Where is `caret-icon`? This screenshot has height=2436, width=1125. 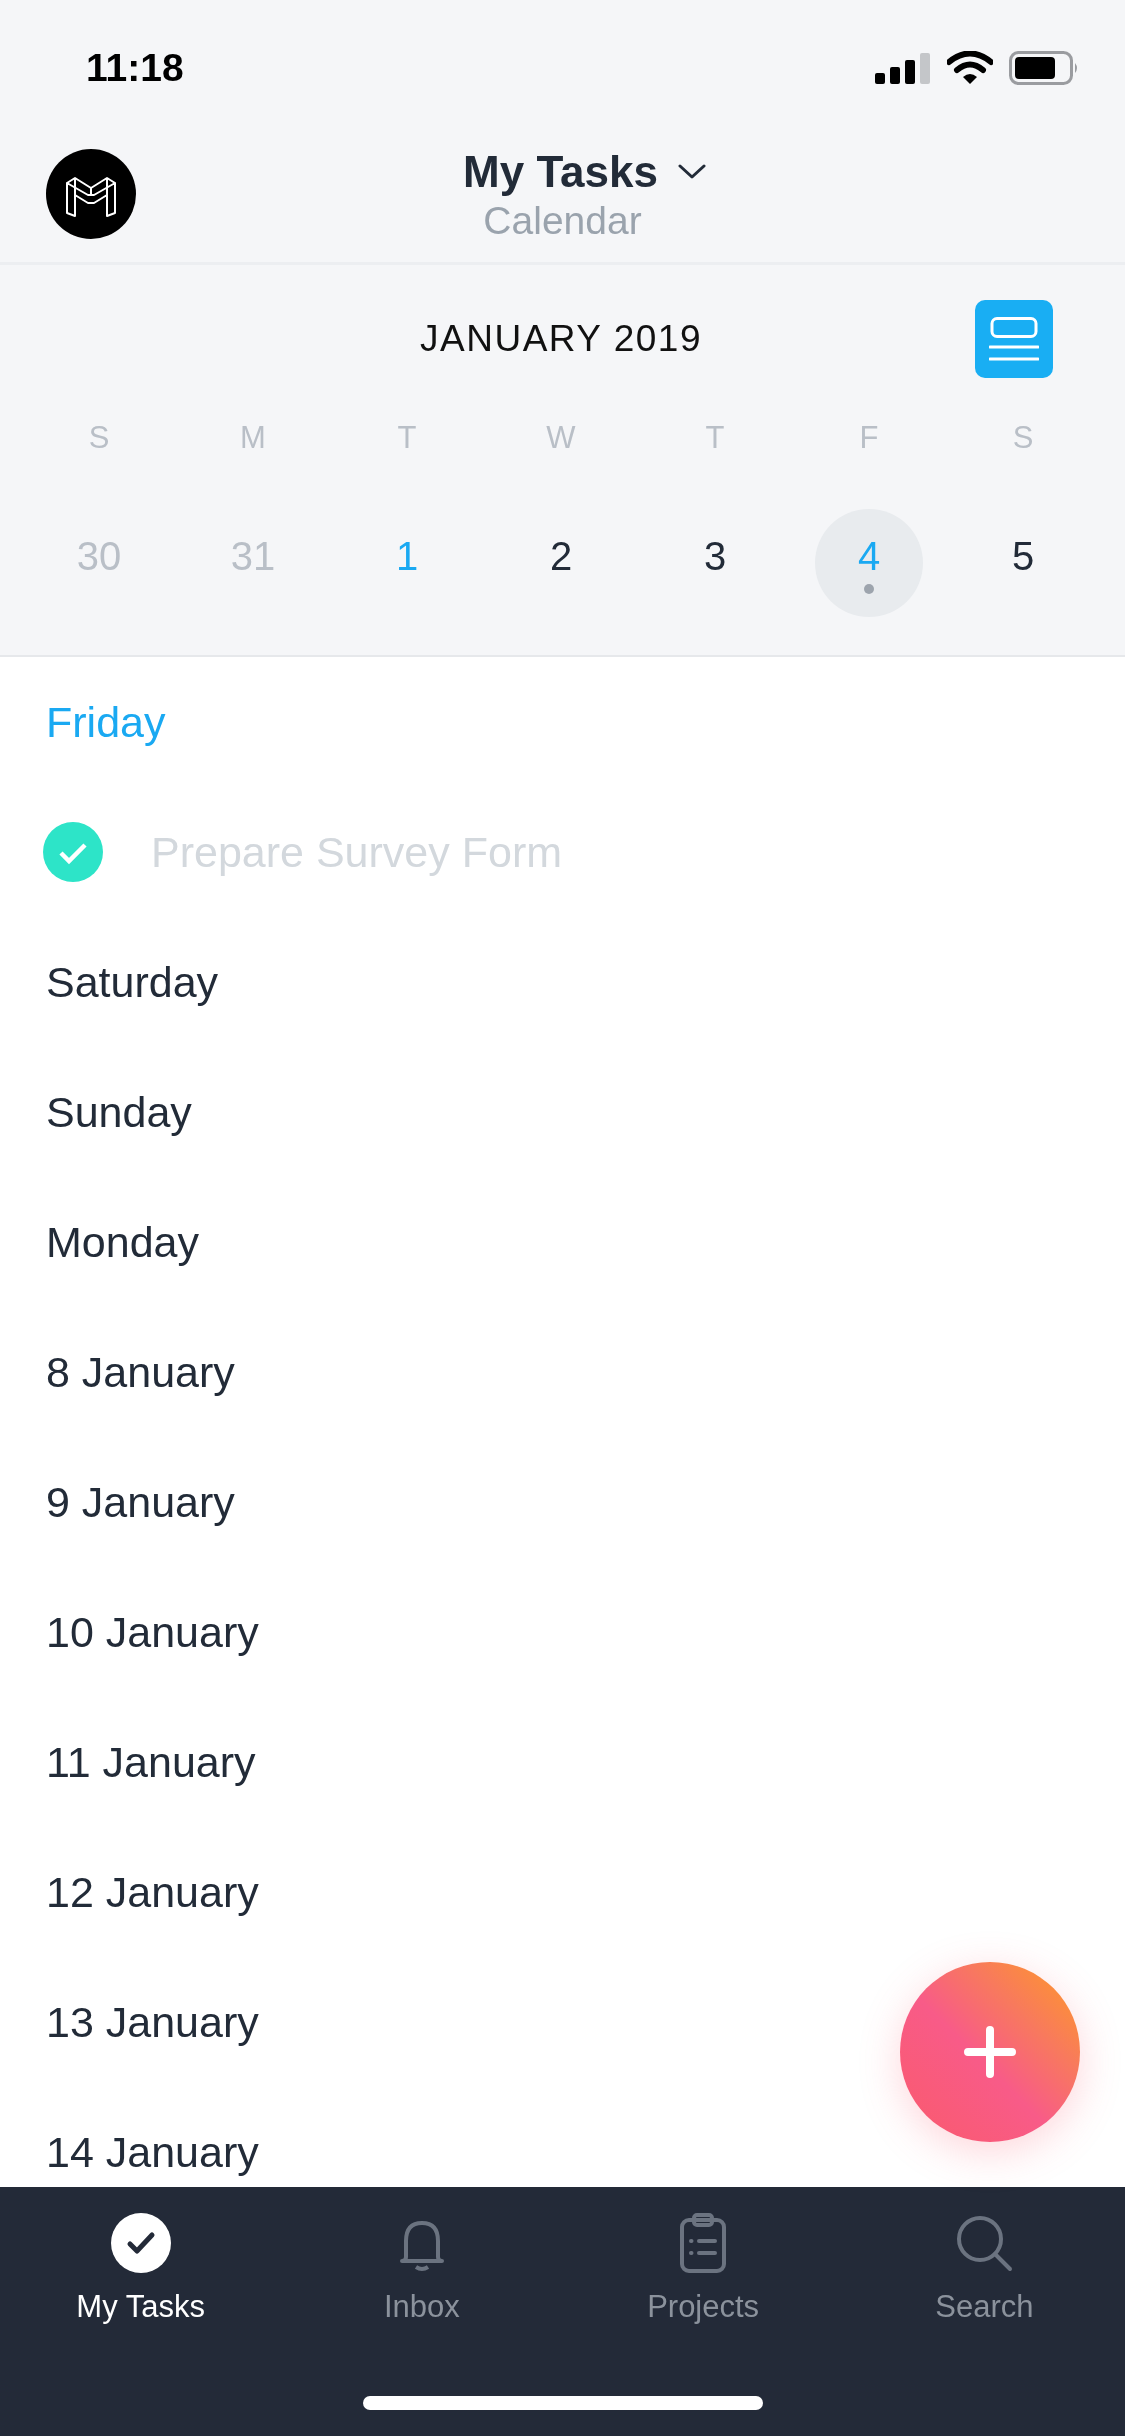 caret-icon is located at coordinates (691, 172).